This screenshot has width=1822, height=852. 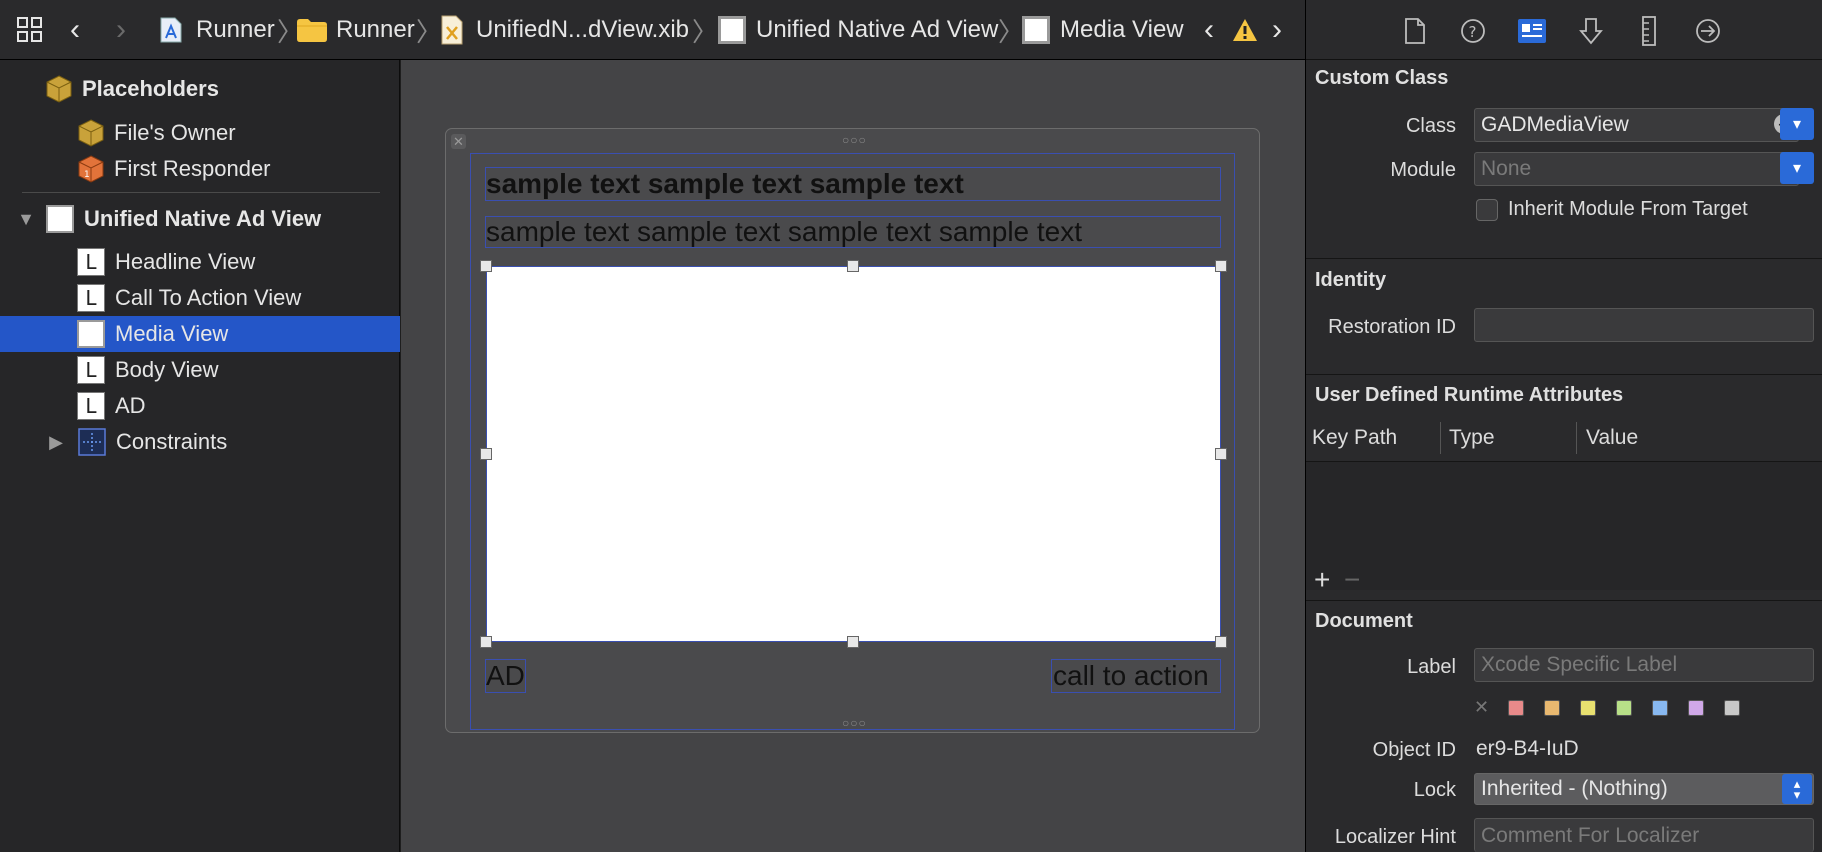 I want to click on document-label-field: Xcode Specific Label, so click(x=1644, y=665).